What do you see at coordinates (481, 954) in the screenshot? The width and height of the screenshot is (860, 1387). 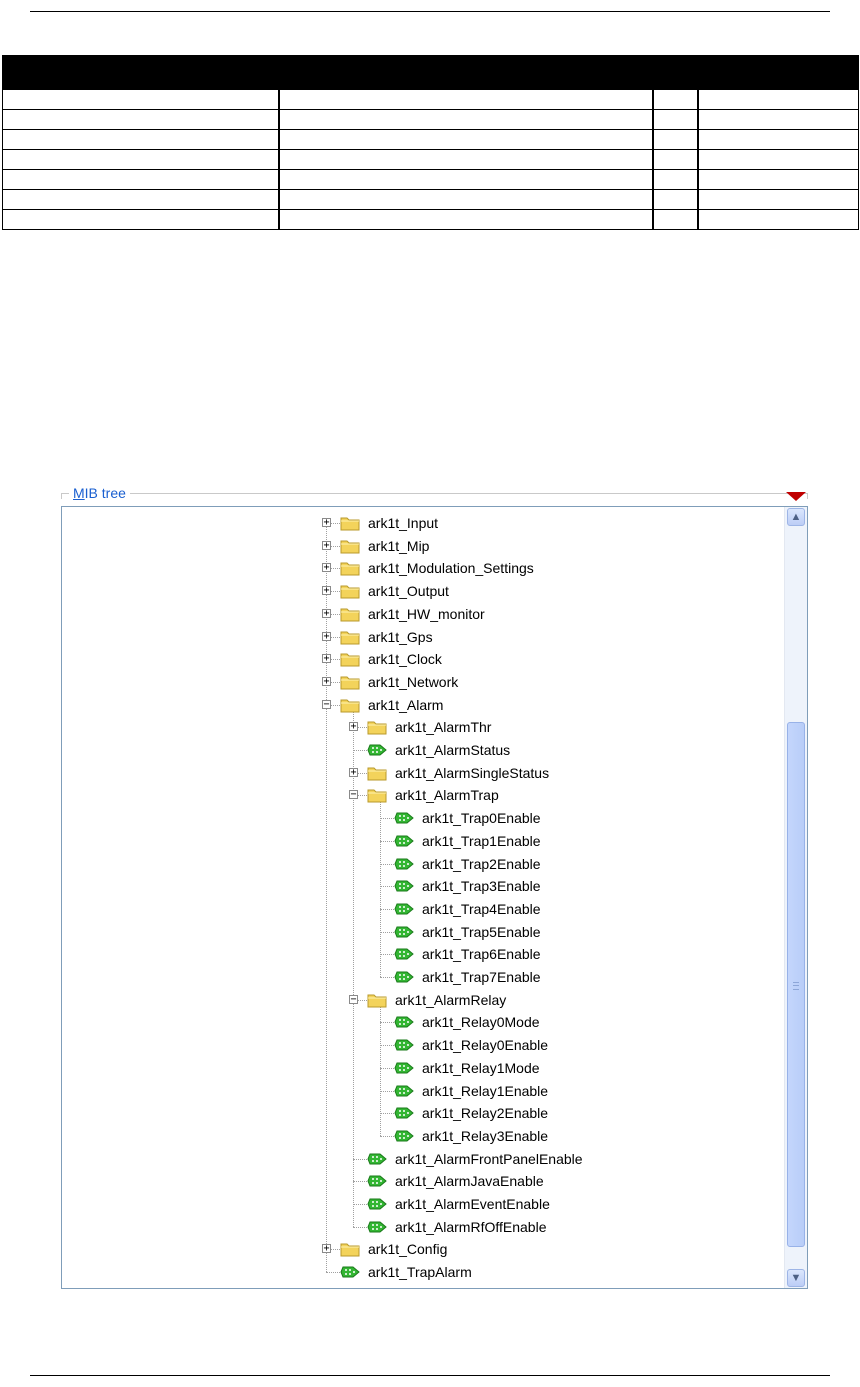 I see `tree-node-label: ark1t_Trap6Enable` at bounding box center [481, 954].